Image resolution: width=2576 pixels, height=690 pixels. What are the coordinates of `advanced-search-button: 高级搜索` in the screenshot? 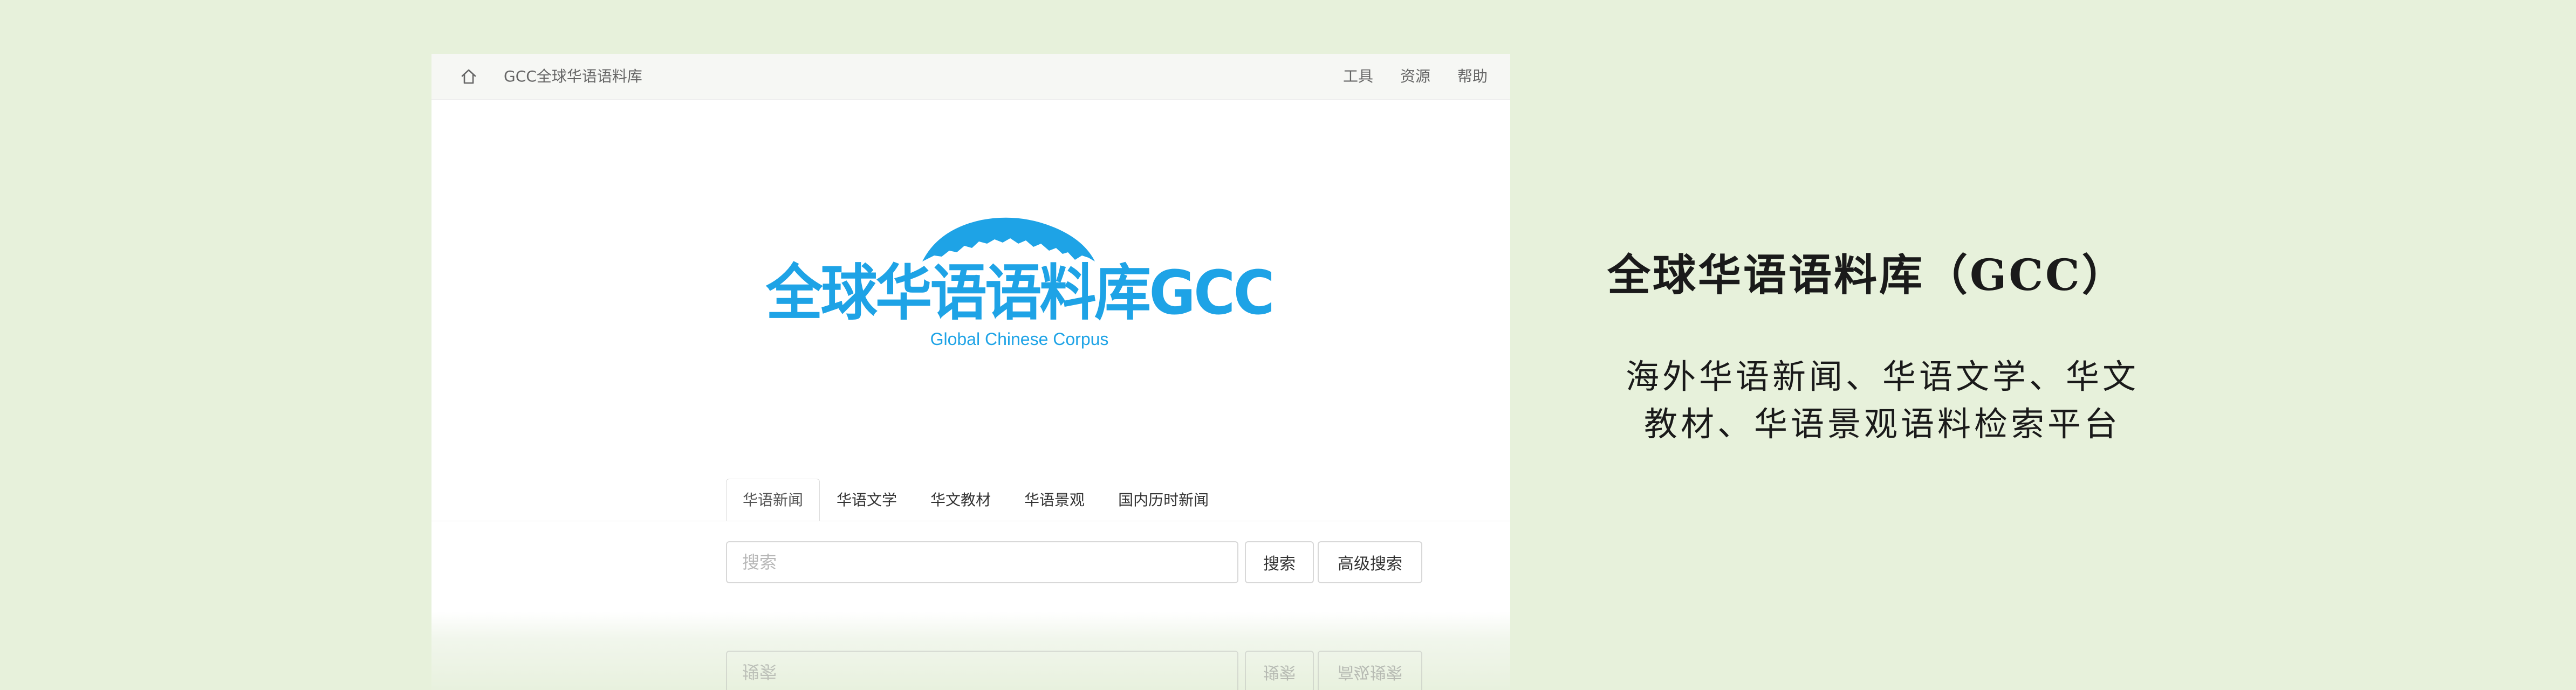 It's located at (1370, 562).